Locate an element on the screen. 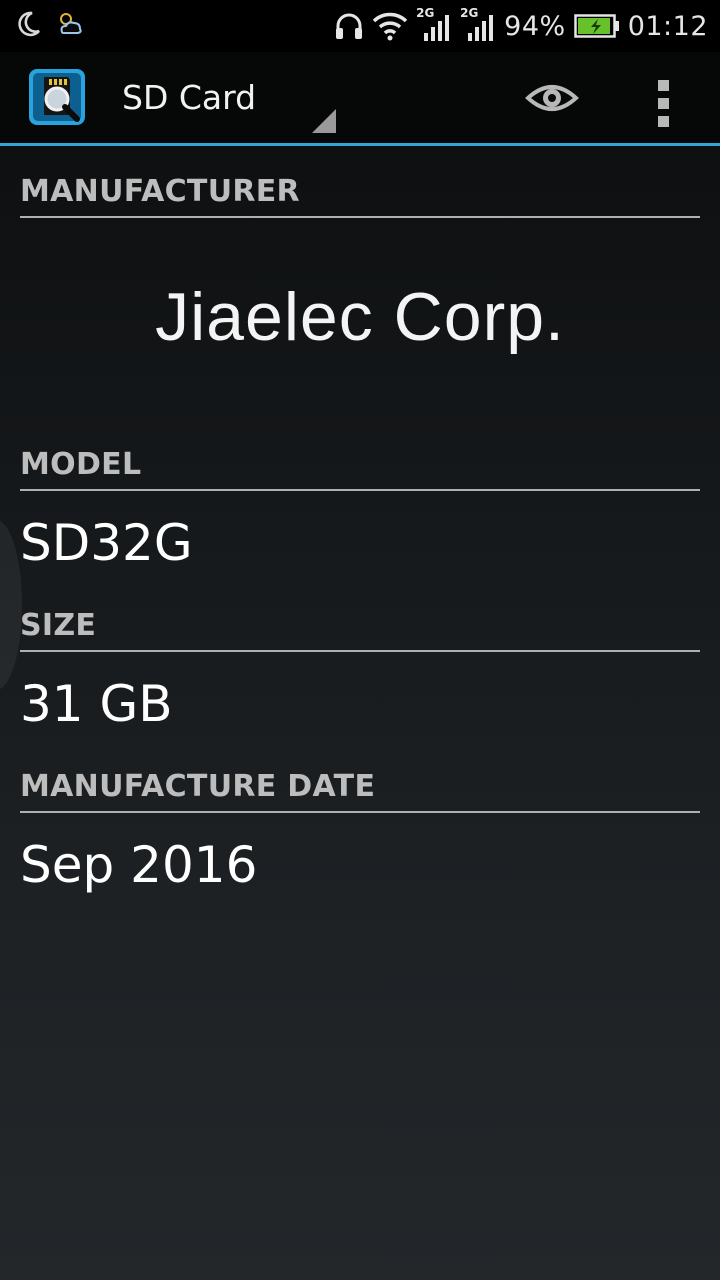  manufacturer-header: MANUFACTURER is located at coordinates (160, 191).